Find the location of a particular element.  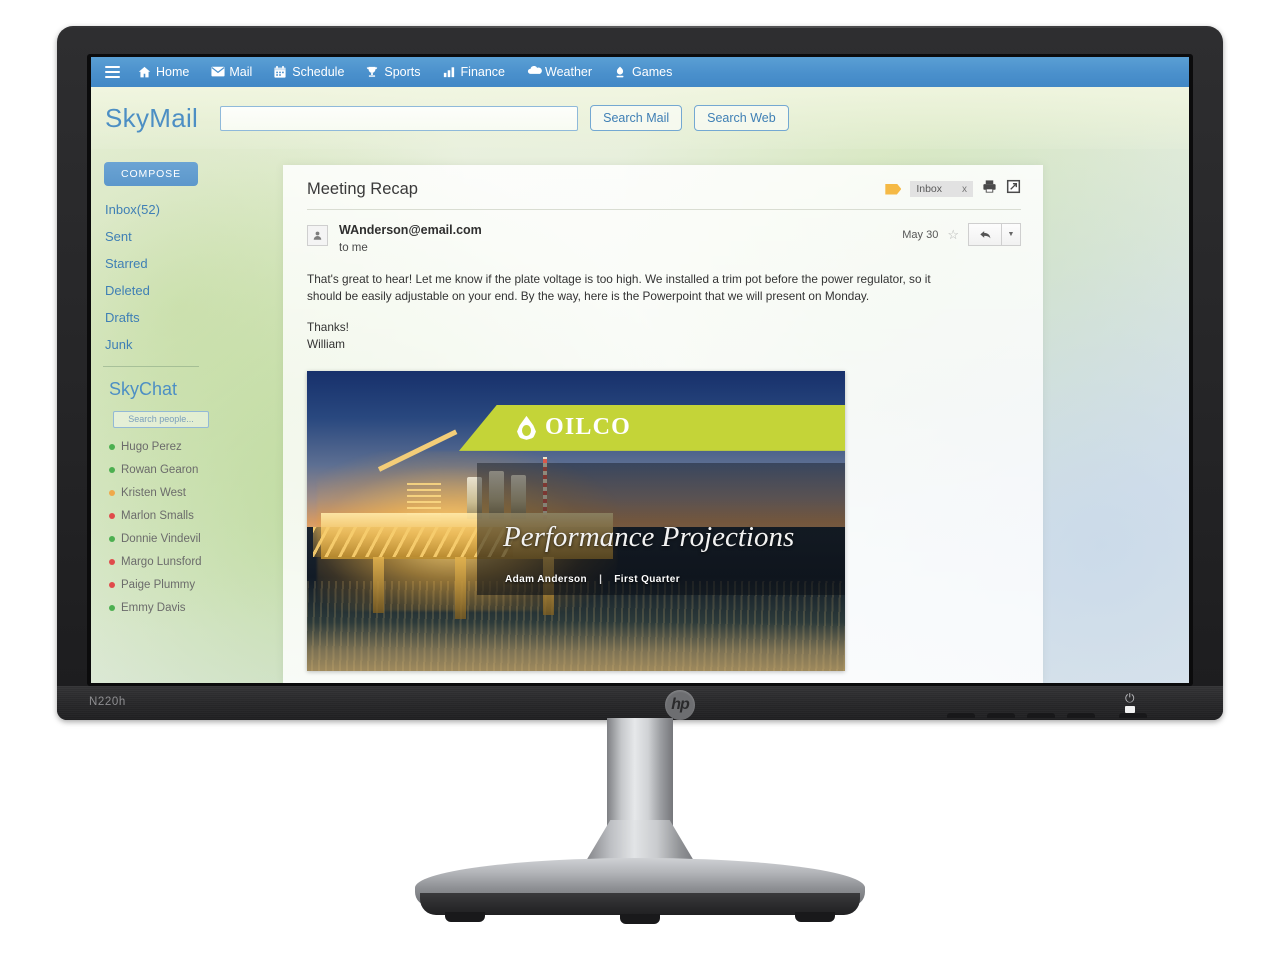

osd-button-row is located at coordinates (1047, 716).